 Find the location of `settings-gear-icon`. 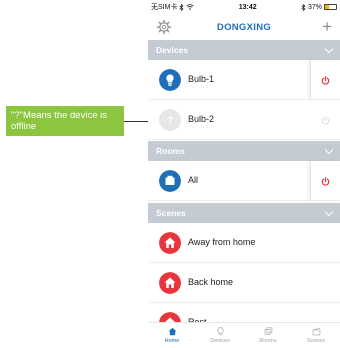

settings-gear-icon is located at coordinates (164, 27).